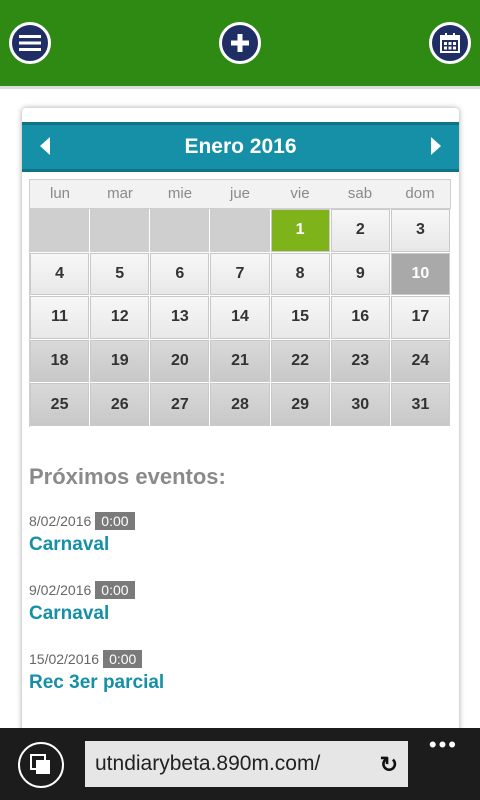 Image resolution: width=480 pixels, height=800 pixels. I want to click on calendar-view-button, so click(450, 43).